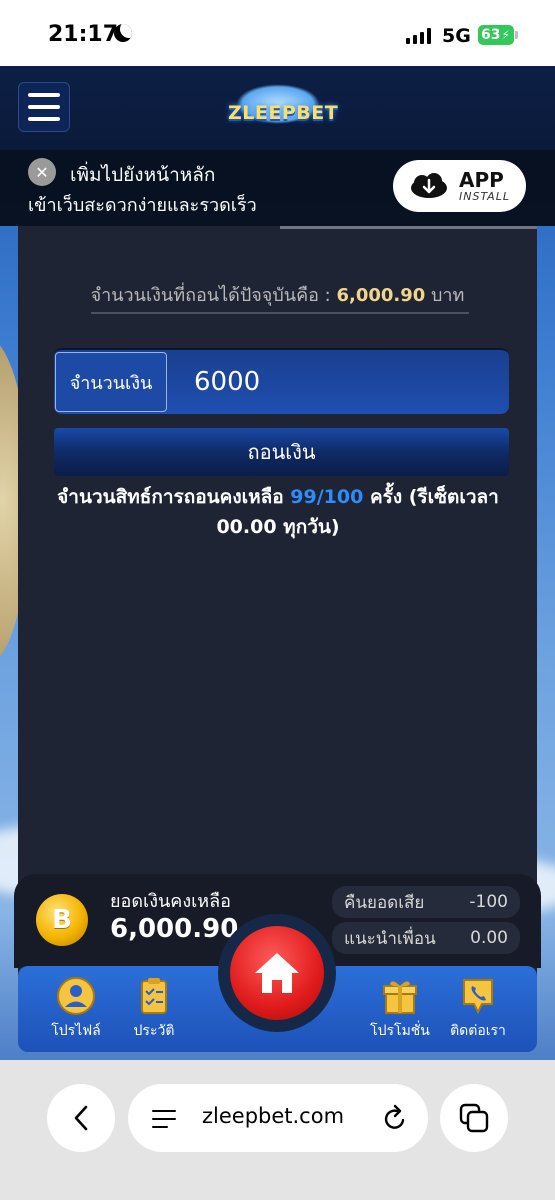 This screenshot has height=1200, width=555. I want to click on browser-toolbar: zleepbet.com, so click(277, 1130).